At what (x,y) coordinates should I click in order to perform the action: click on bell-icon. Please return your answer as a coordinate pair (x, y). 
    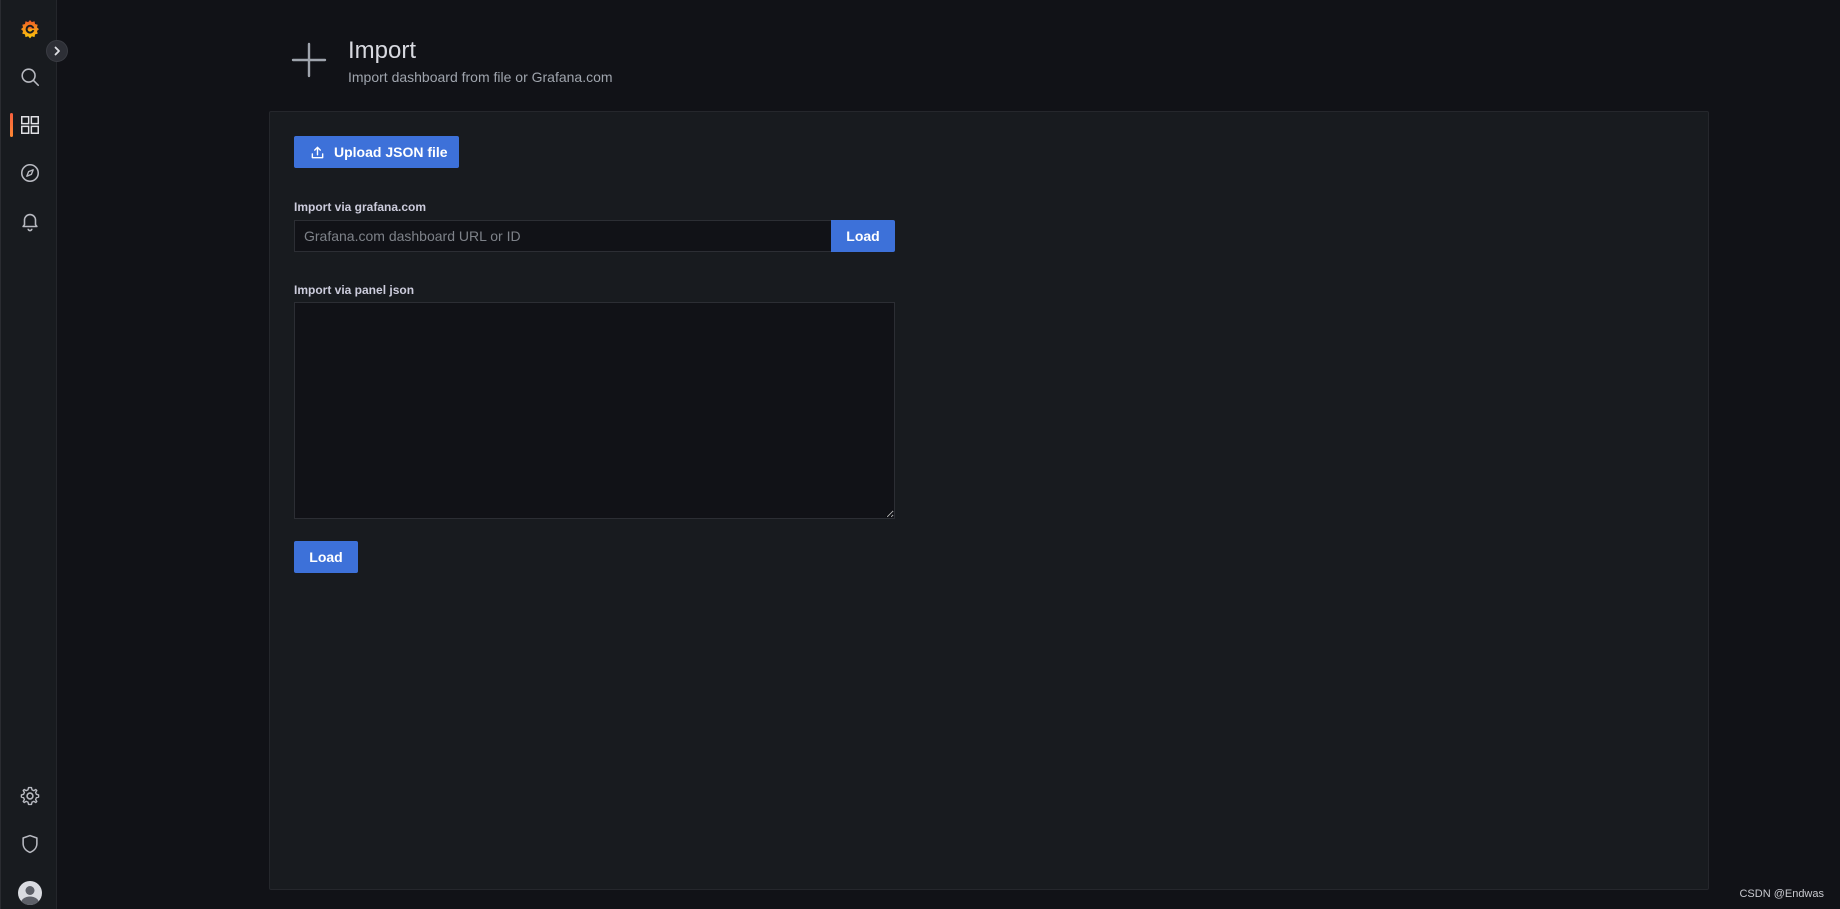
    Looking at the image, I should click on (30, 222).